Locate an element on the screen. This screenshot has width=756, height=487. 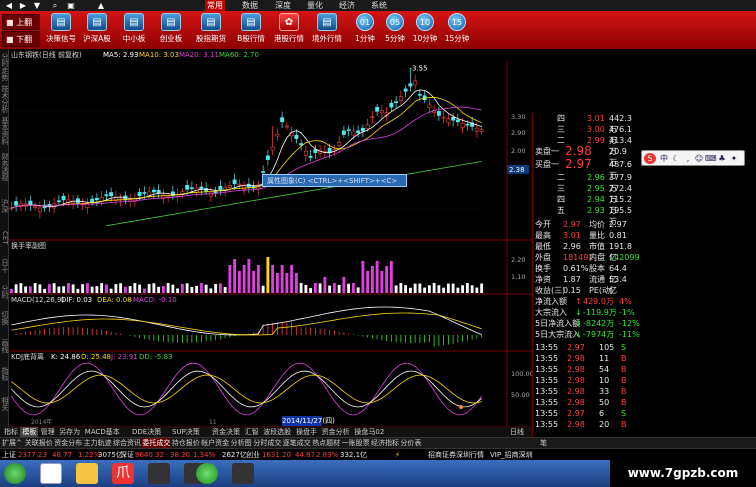
left-tab-3: 财务透视 is located at coordinates (4, 167).